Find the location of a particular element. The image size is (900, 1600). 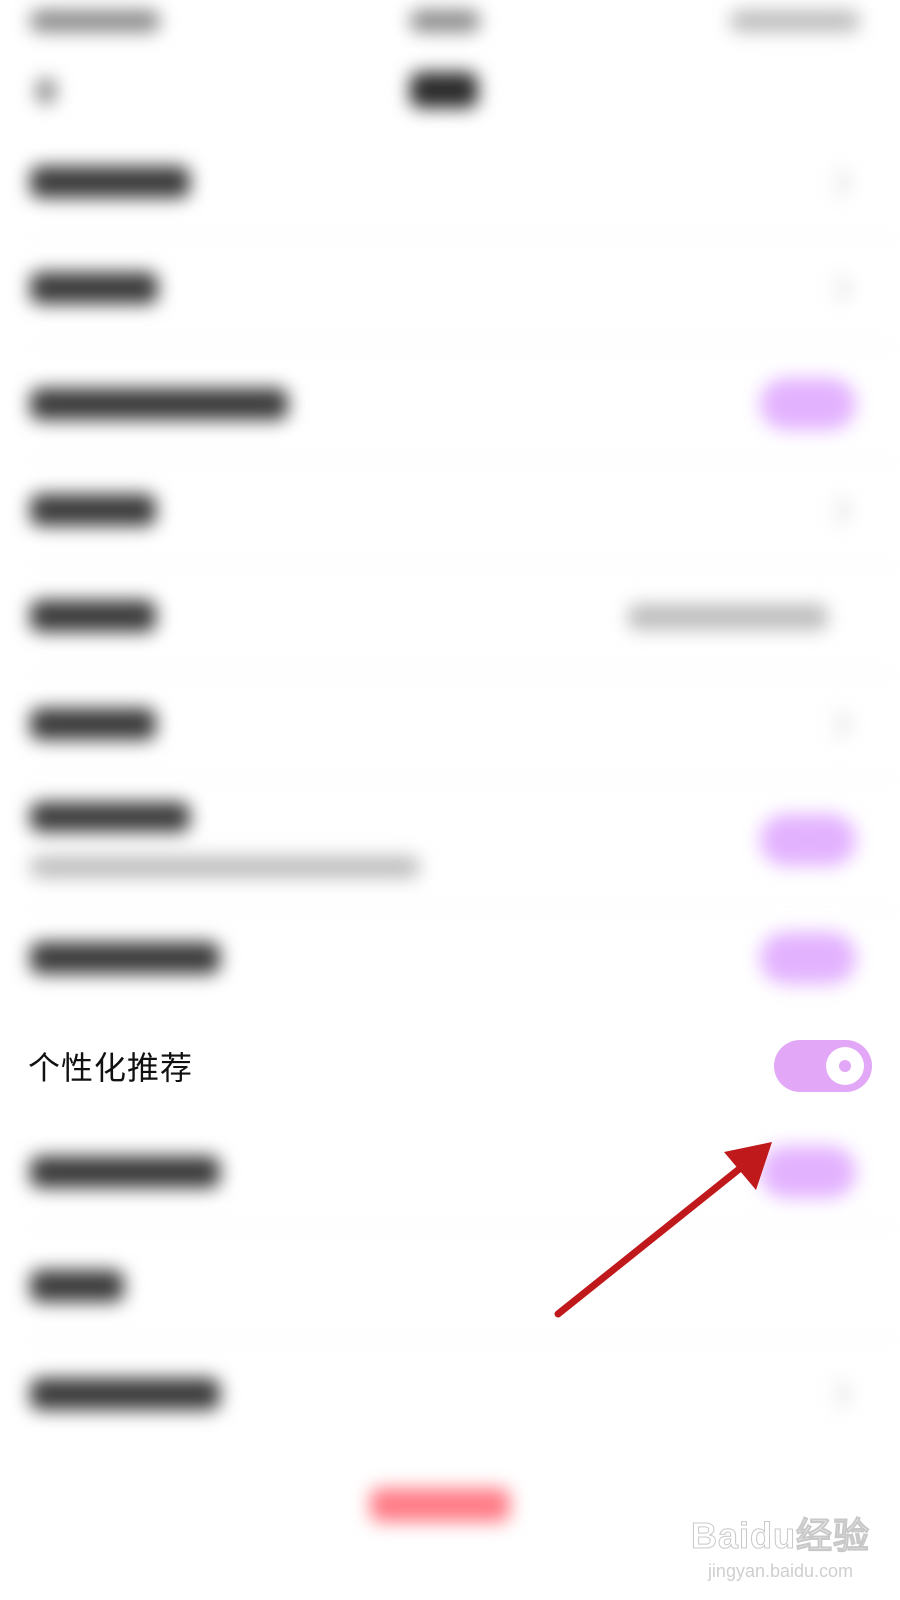

personalized-recommendation-row: 个性化推荐 is located at coordinates (450, 1068).